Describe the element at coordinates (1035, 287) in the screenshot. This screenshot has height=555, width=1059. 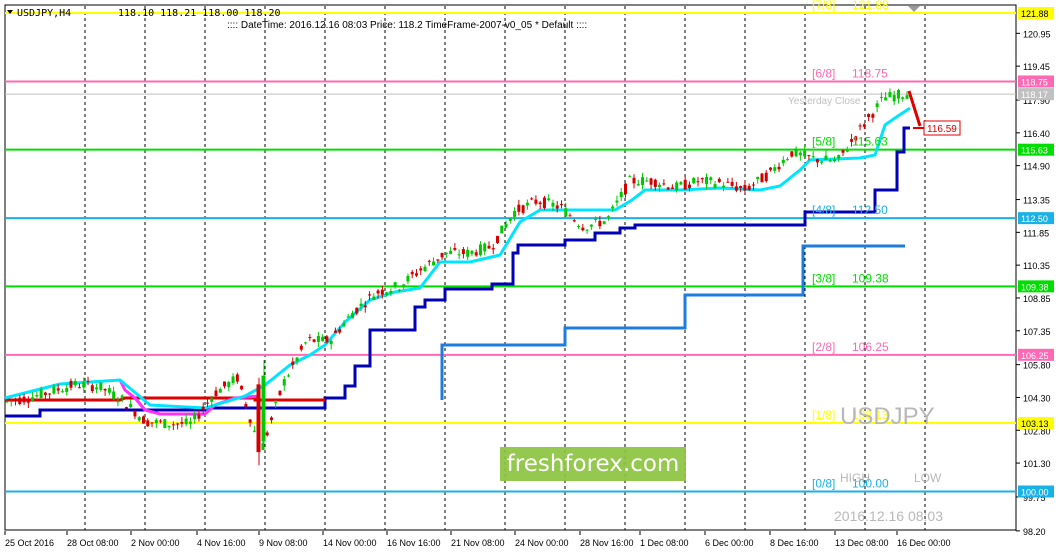
I see `price-marker-label: 109.38` at that location.